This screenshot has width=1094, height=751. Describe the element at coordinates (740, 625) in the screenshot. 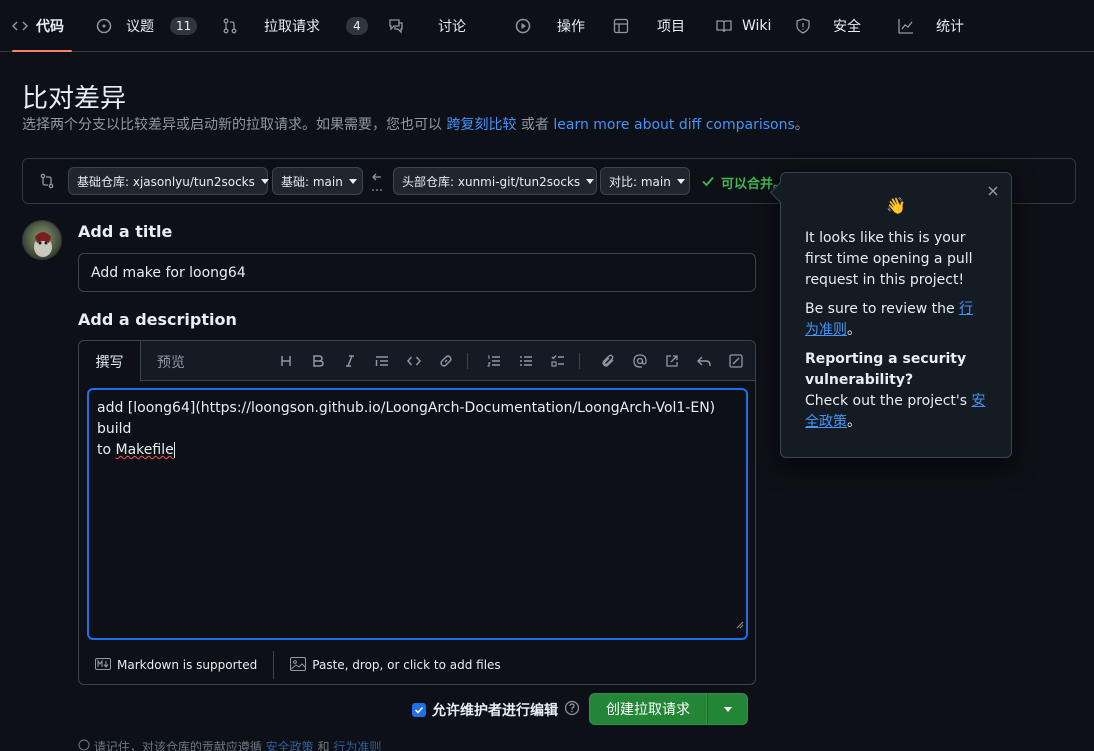

I see `resize-handle-icon` at that location.